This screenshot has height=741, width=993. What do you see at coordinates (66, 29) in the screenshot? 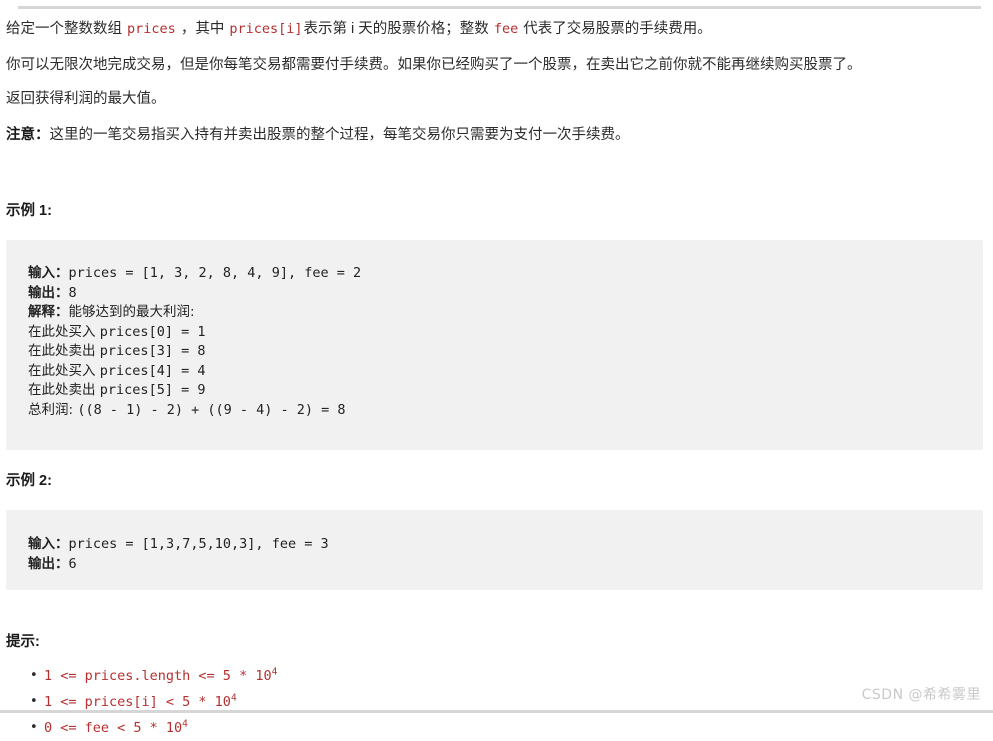
I see `text-run: 给定一个整数数组` at bounding box center [66, 29].